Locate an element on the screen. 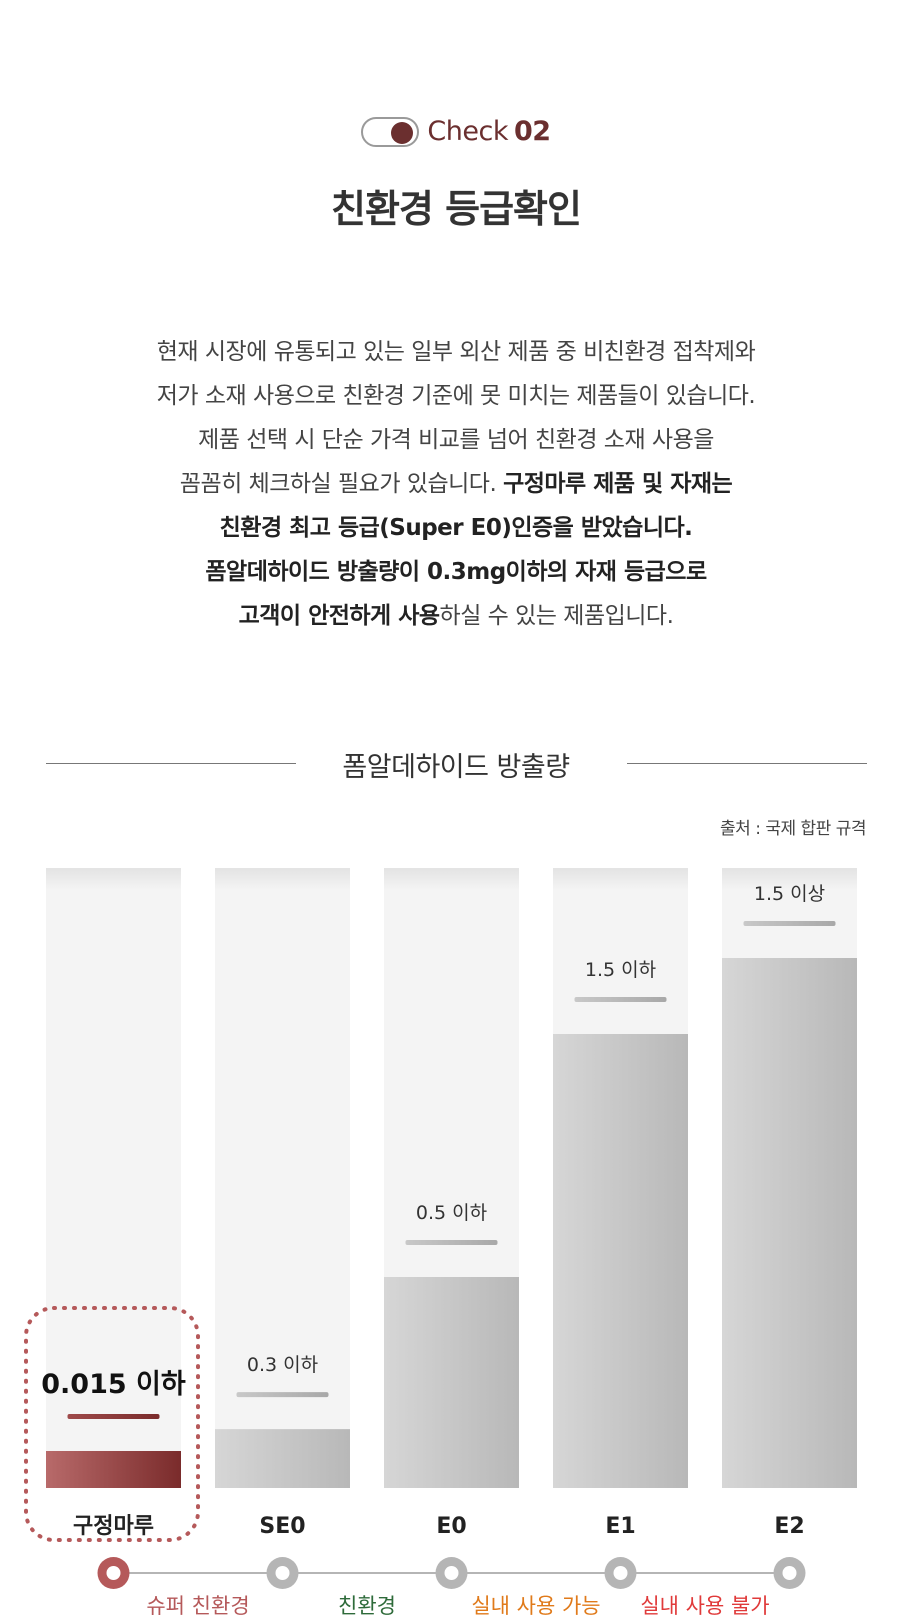 The height and width of the screenshot is (1619, 912). description-line: 고객이 안전하게 사용하실 수 있는 제품입니다. is located at coordinates (456, 616).